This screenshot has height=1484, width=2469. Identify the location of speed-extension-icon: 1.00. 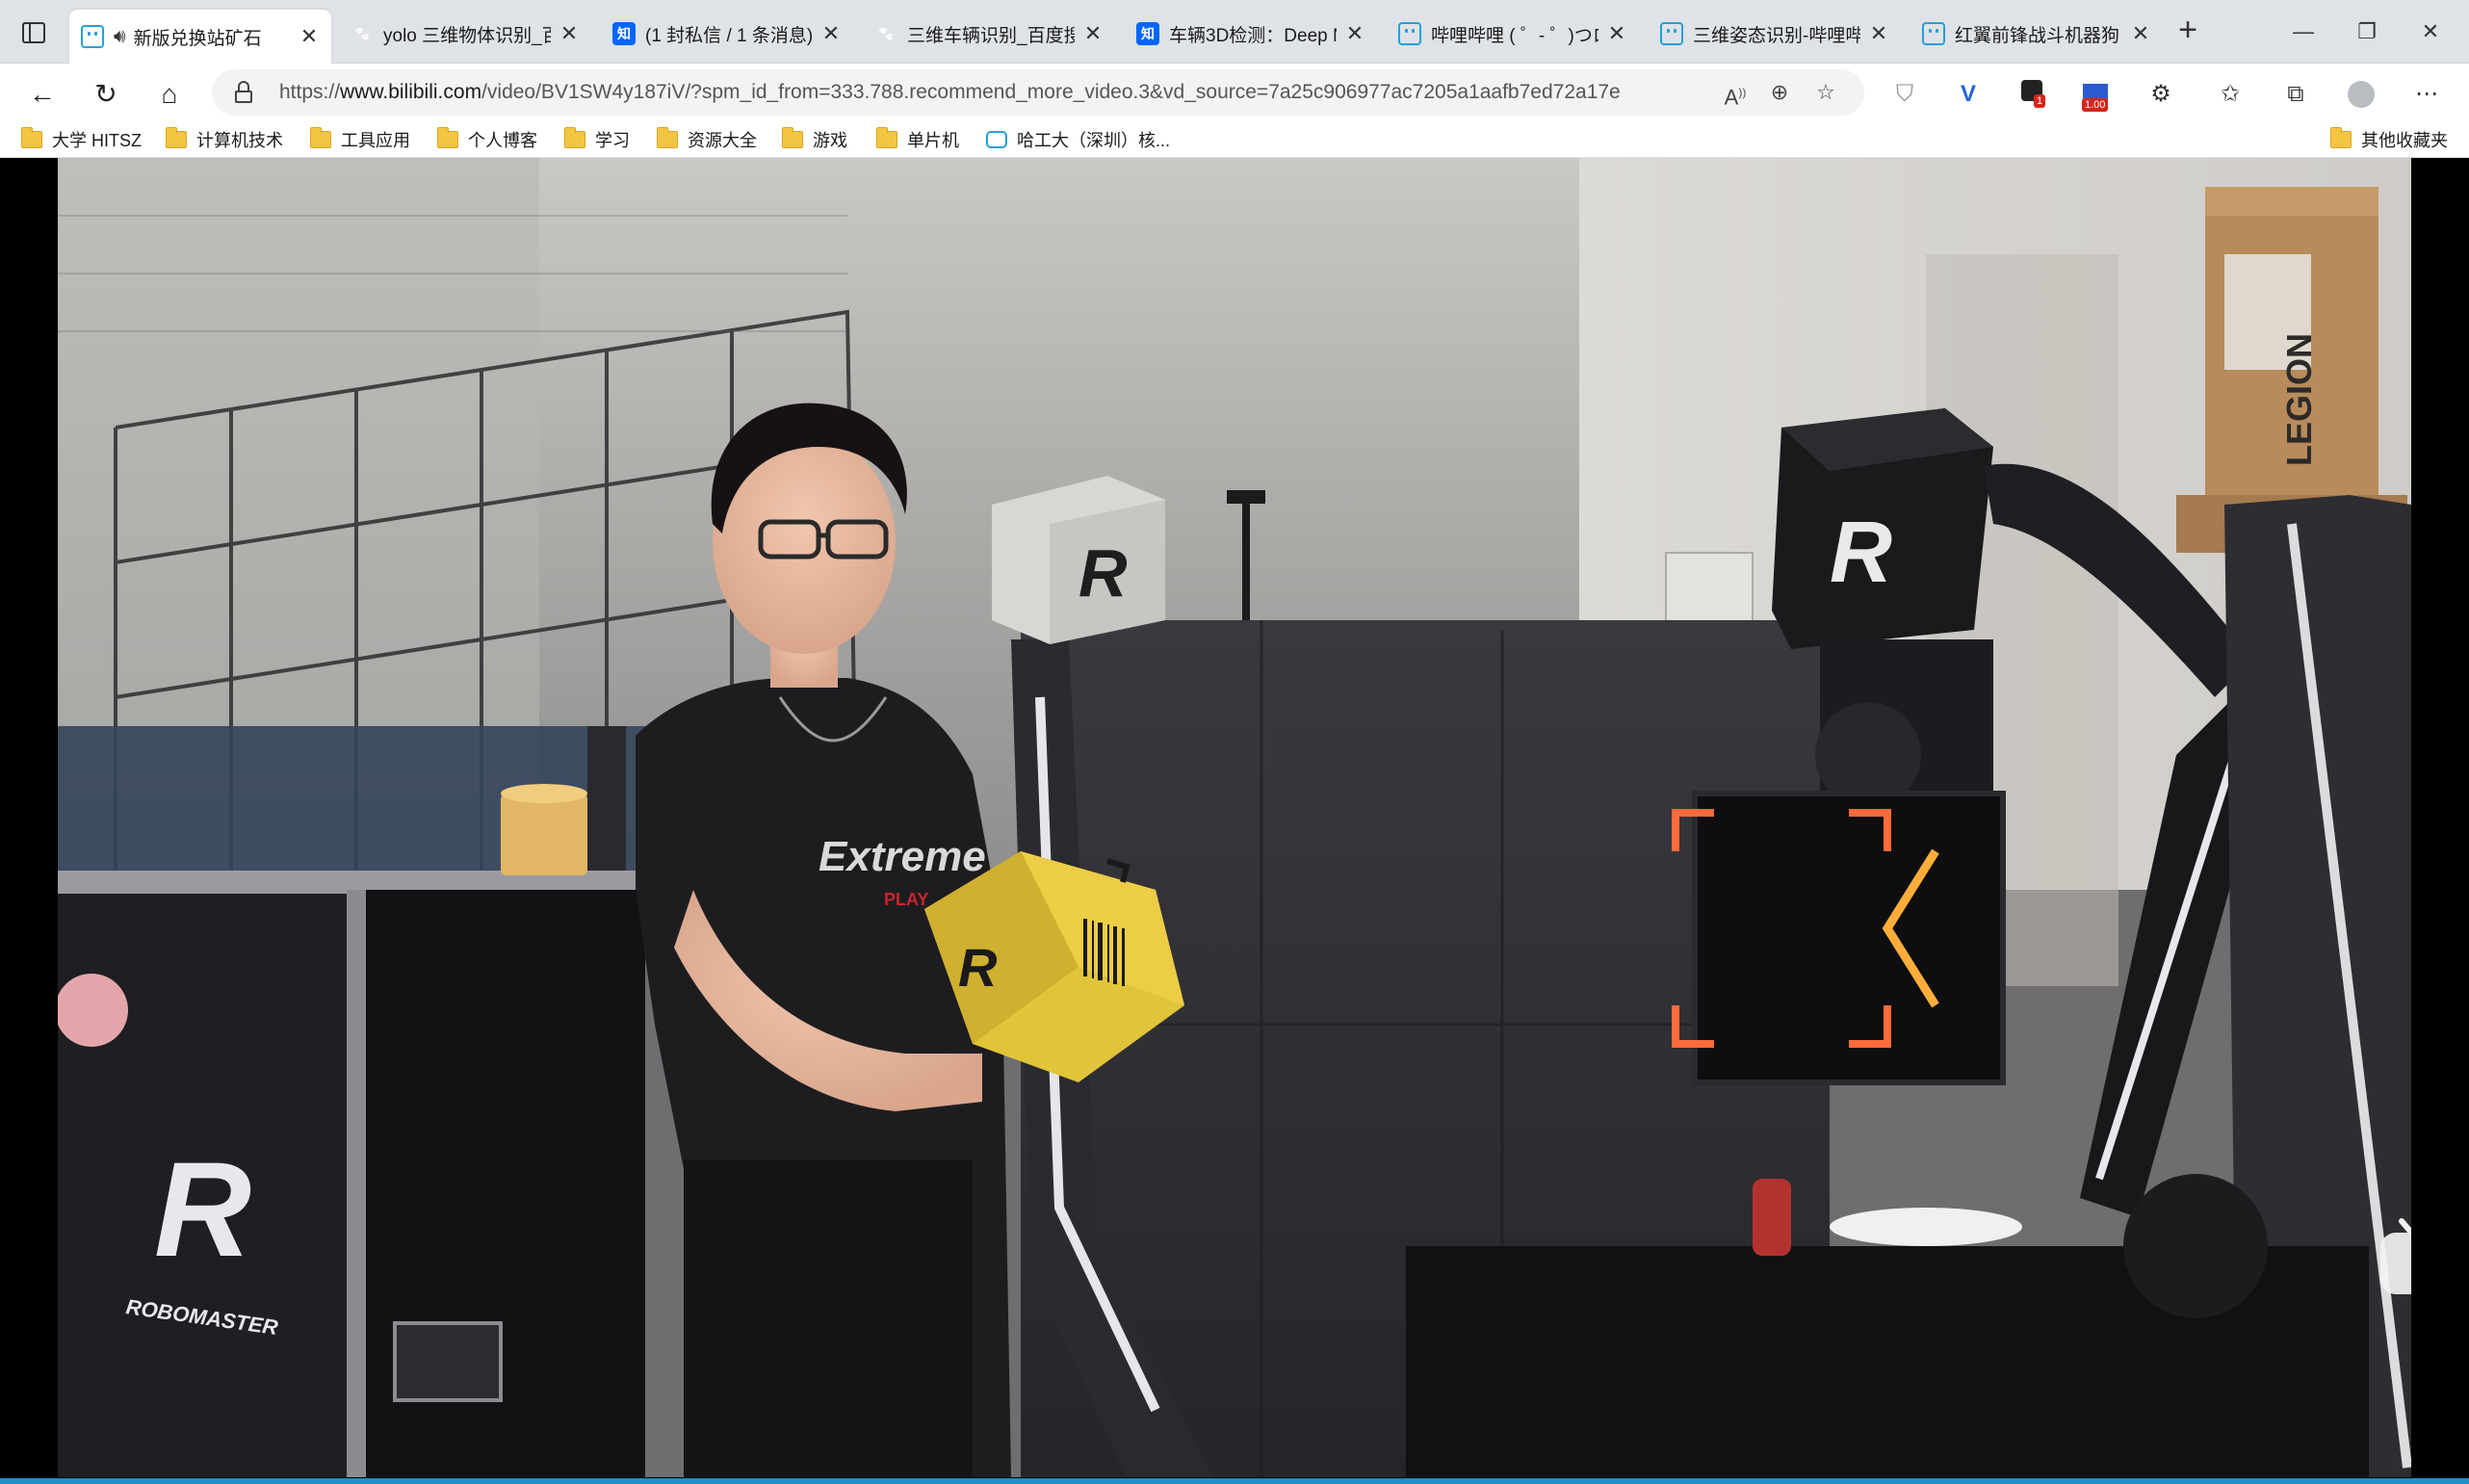
(2096, 94).